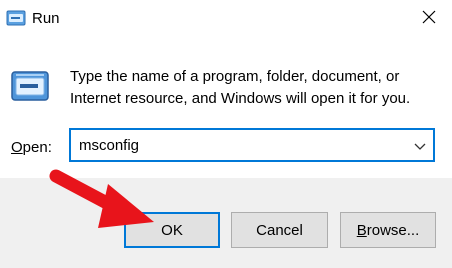 The height and width of the screenshot is (268, 452). Describe the element at coordinates (361, 230) in the screenshot. I see `browse-access-key: B` at that location.